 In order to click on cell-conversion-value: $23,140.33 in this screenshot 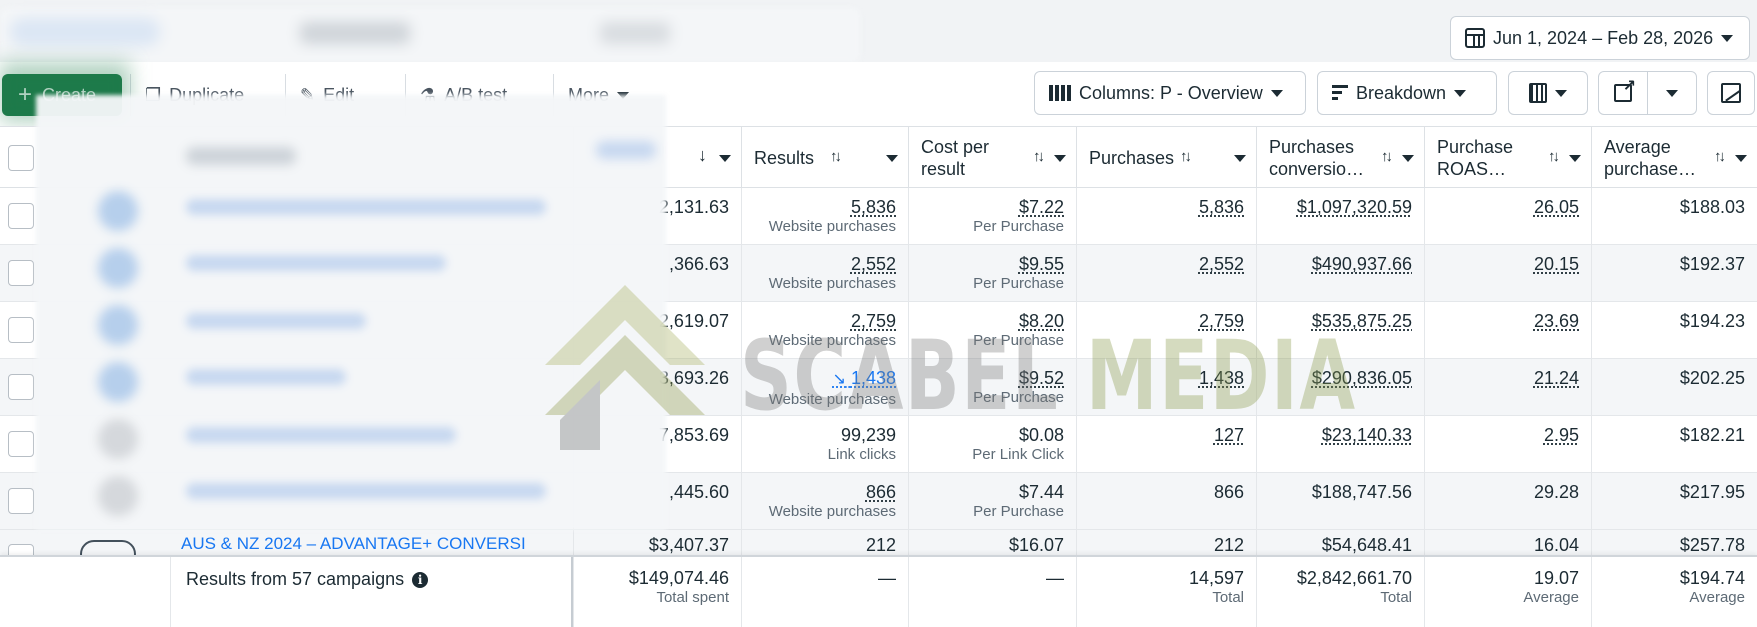, I will do `click(1340, 444)`.